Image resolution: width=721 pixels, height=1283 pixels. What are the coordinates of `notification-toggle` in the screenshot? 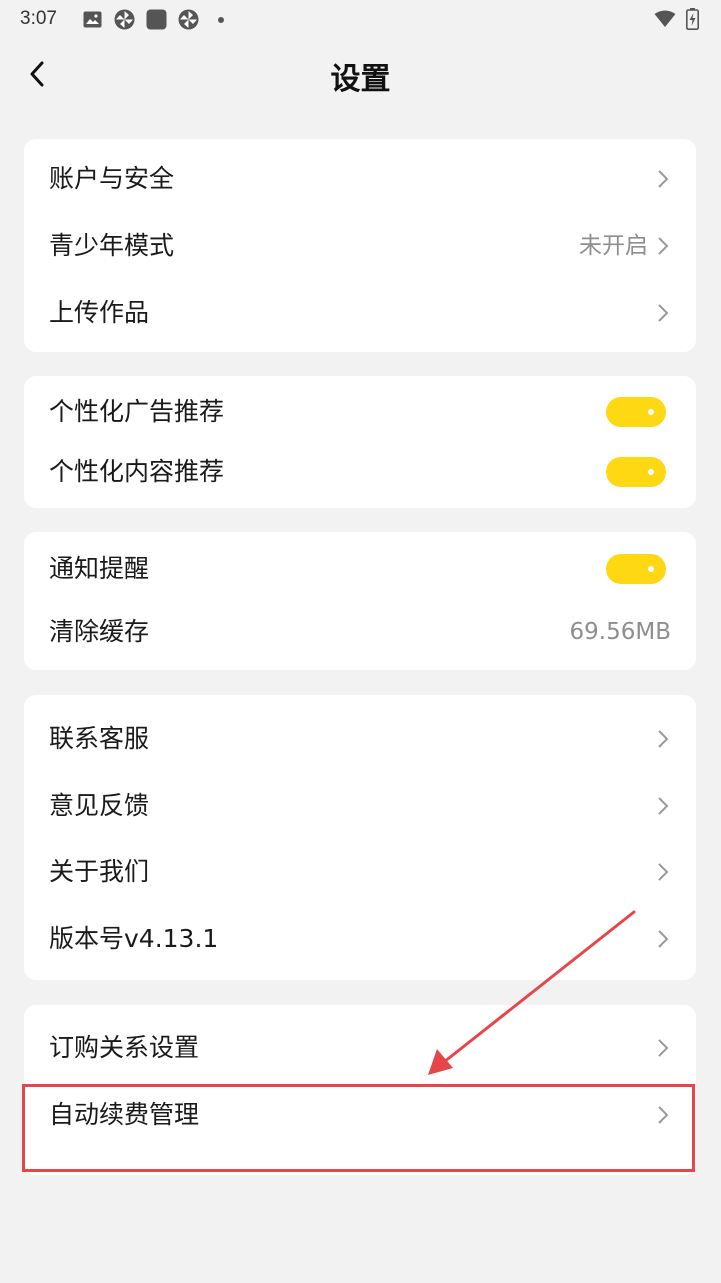 It's located at (636, 569).